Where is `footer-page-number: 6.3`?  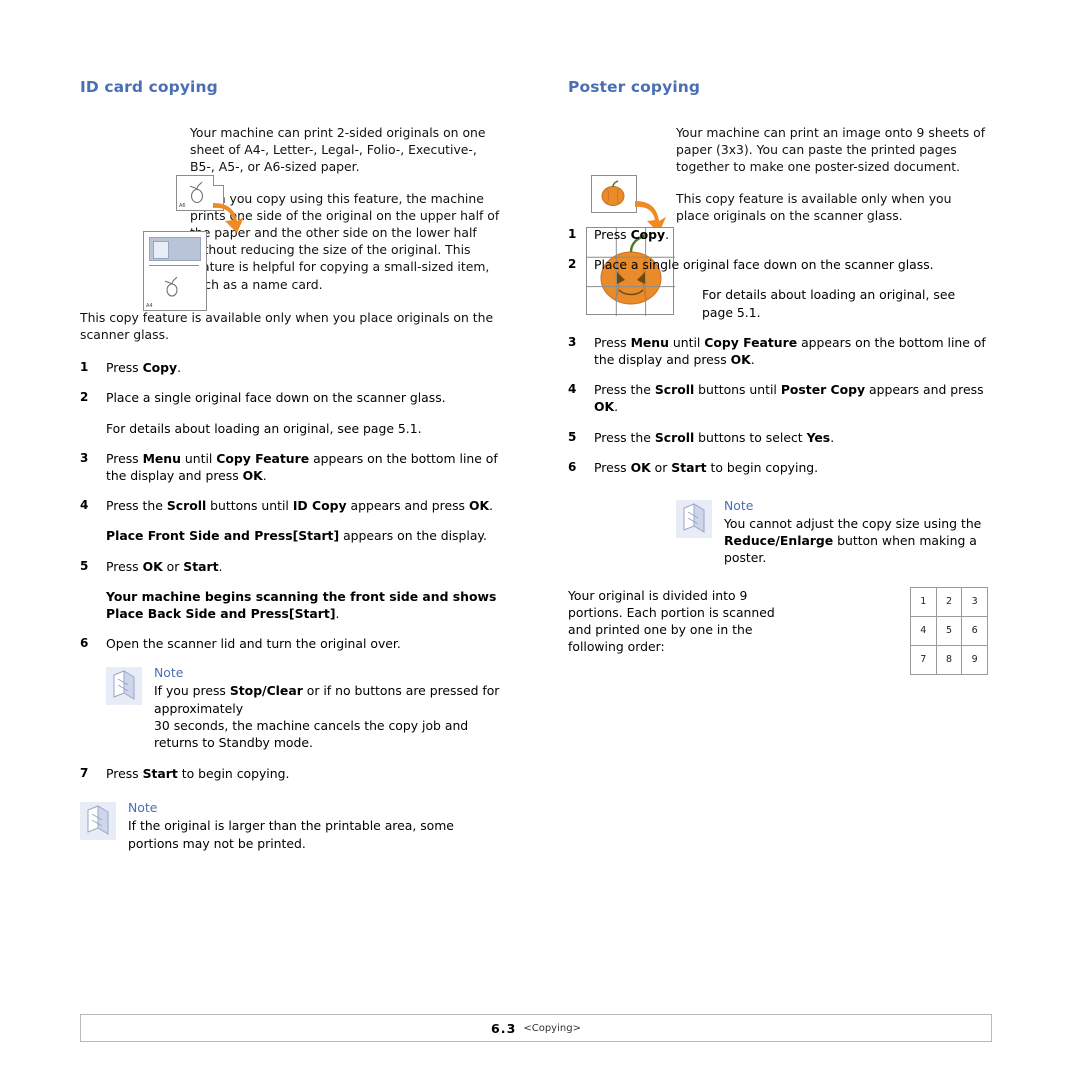 footer-page-number: 6.3 is located at coordinates (504, 1028).